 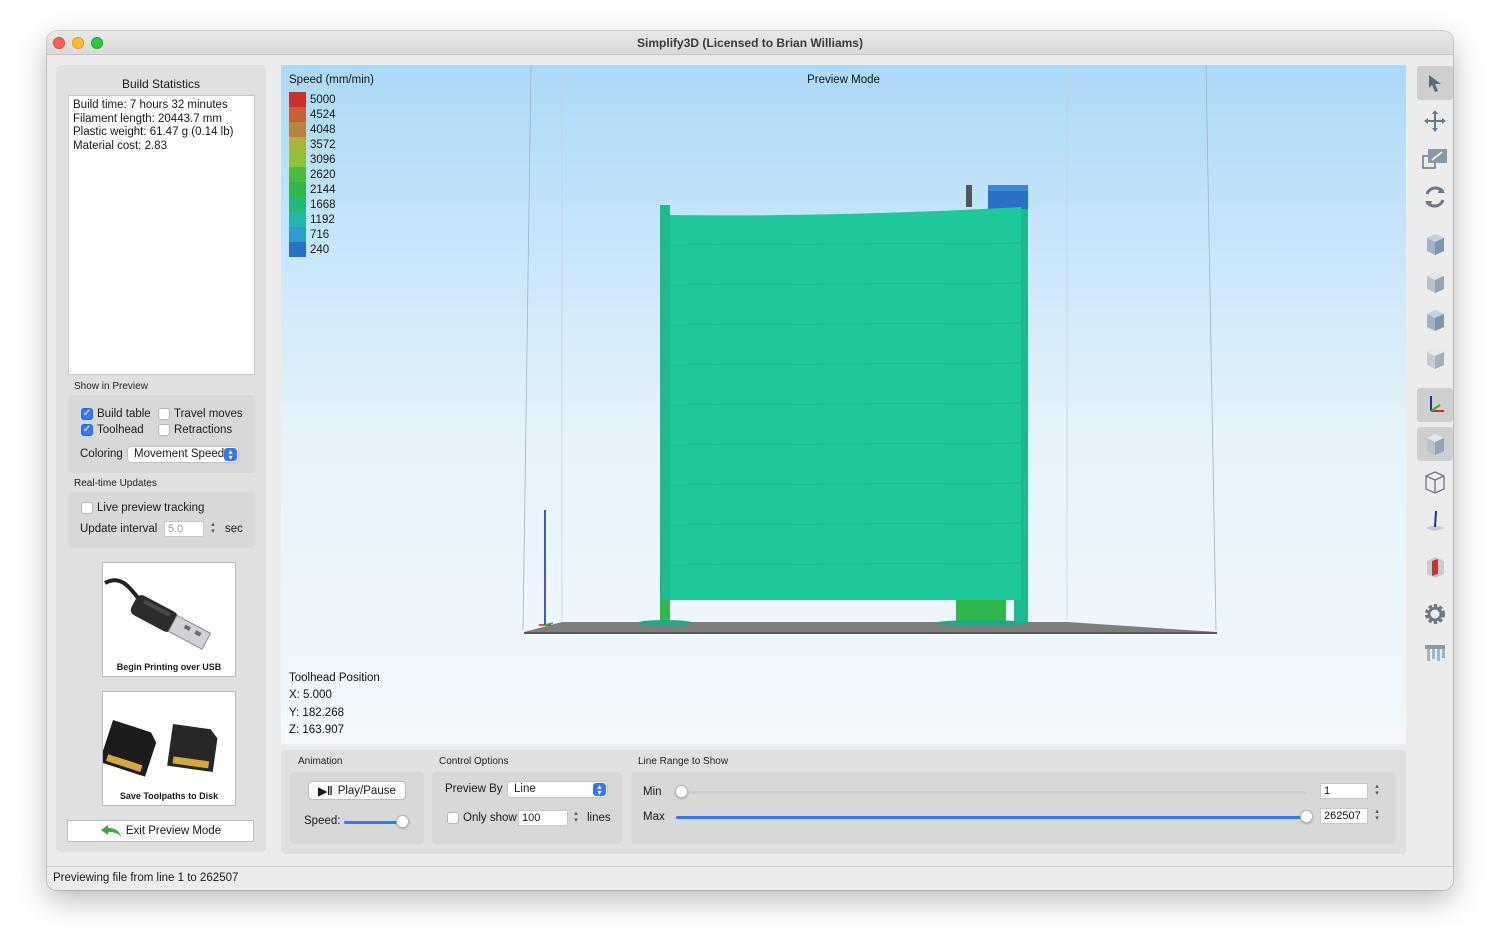 What do you see at coordinates (213, 529) in the screenshot?
I see `update-interval-stepper: ▴ ▾` at bounding box center [213, 529].